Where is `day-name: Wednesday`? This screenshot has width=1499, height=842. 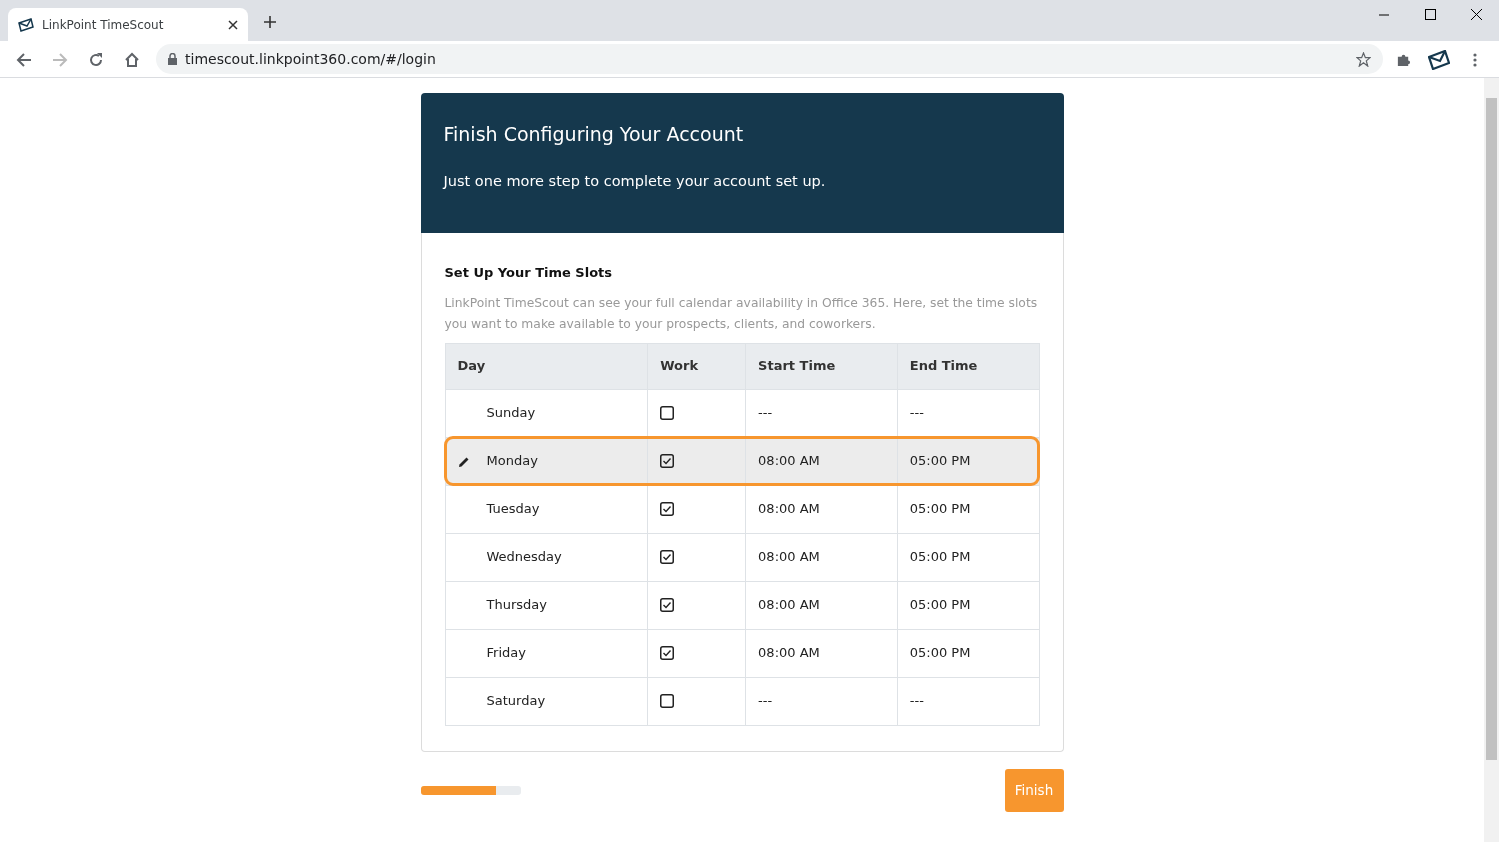 day-name: Wednesday is located at coordinates (524, 557).